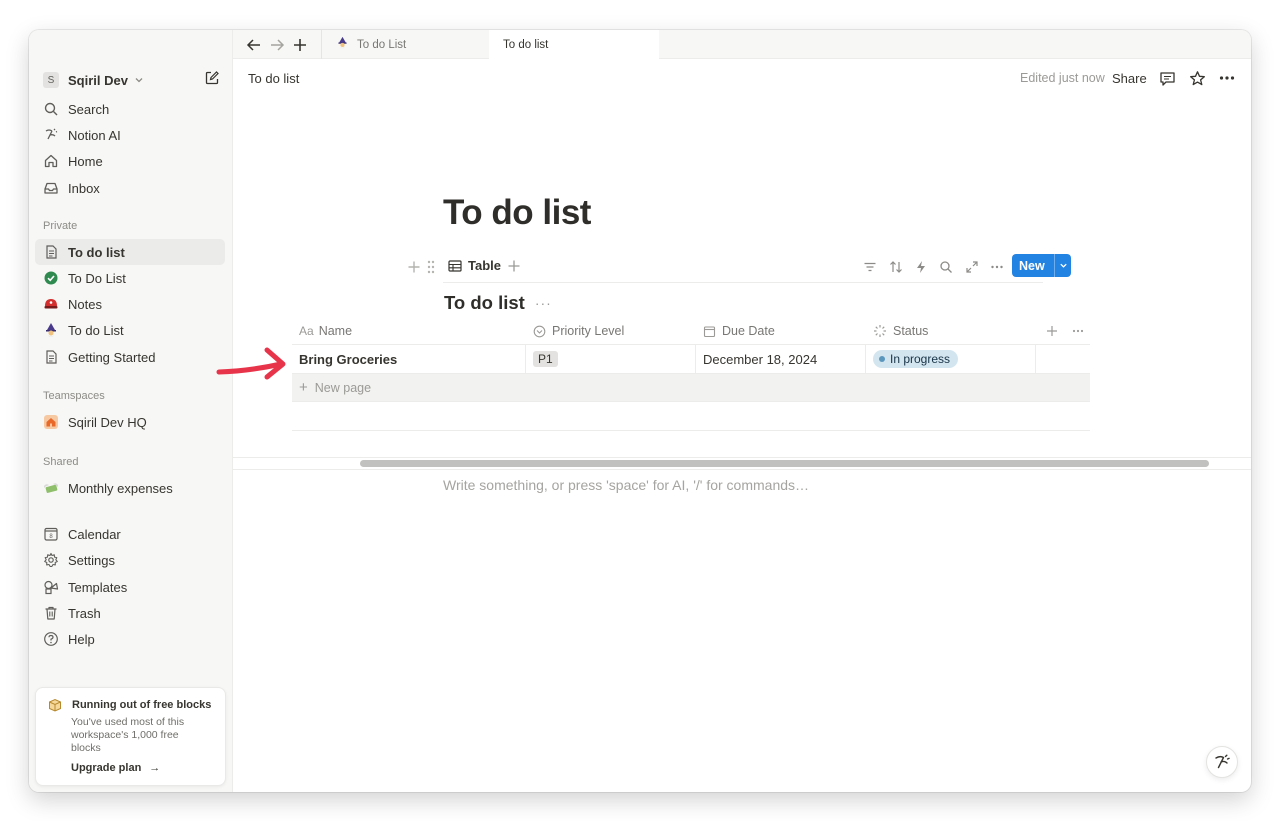 The image size is (1280, 821). What do you see at coordinates (93, 80) in the screenshot?
I see `workspace-switcher: S Sqiril Dev` at bounding box center [93, 80].